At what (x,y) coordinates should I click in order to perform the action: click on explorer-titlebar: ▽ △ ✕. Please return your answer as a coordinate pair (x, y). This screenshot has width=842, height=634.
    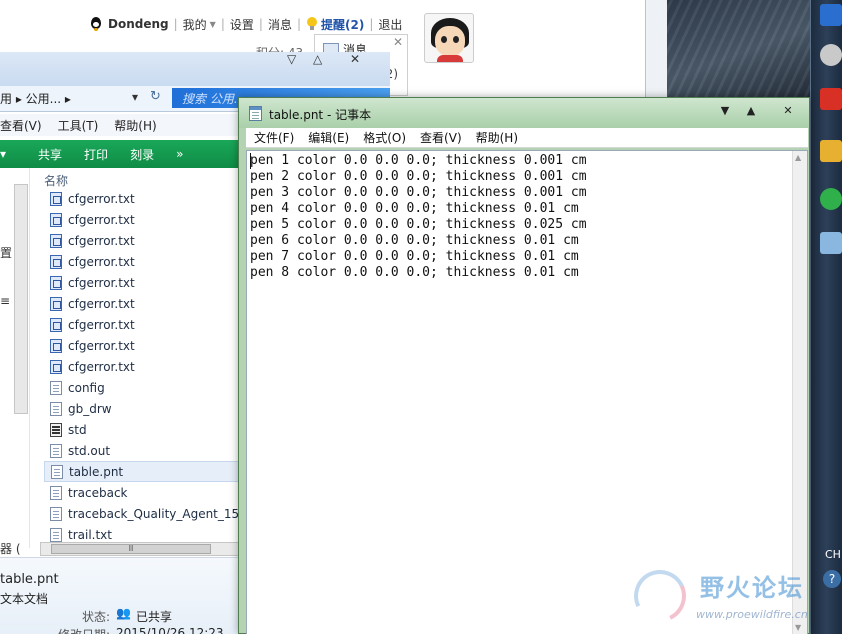
    Looking at the image, I should click on (195, 70).